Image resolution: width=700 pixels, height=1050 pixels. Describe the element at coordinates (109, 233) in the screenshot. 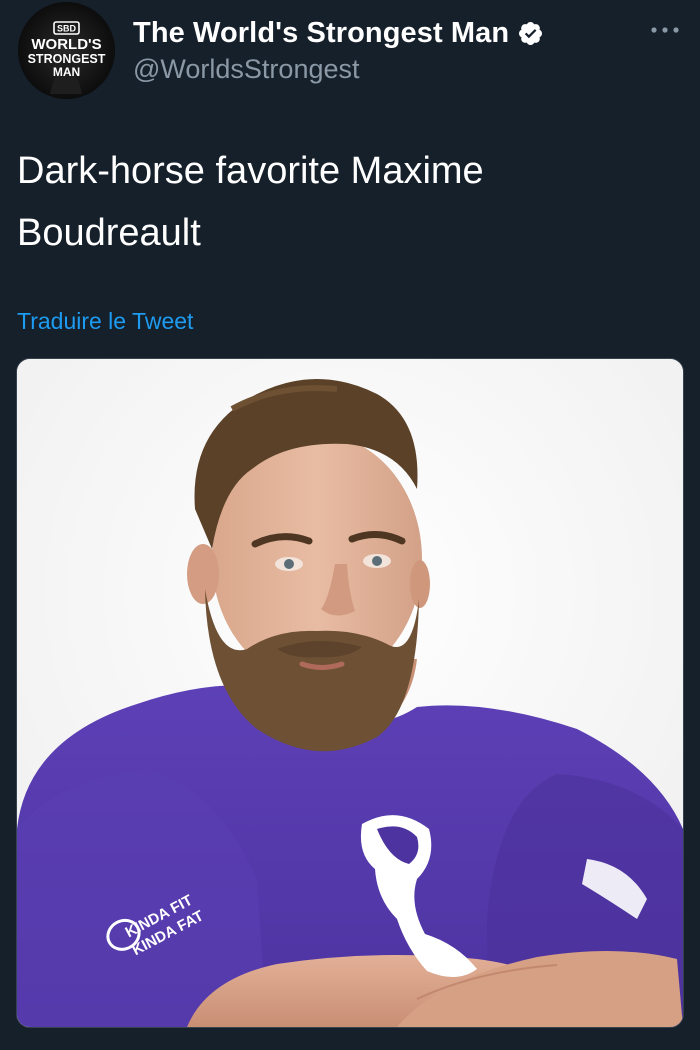

I see `tweet-text-line-2: Boudreault` at that location.